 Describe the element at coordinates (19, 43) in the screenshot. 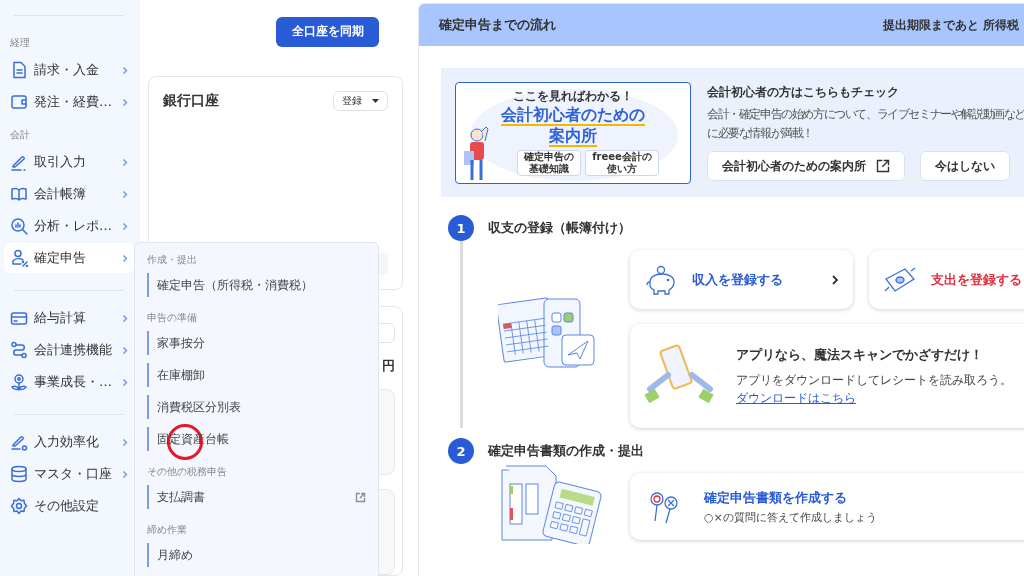

I see `section-label: 経理` at that location.